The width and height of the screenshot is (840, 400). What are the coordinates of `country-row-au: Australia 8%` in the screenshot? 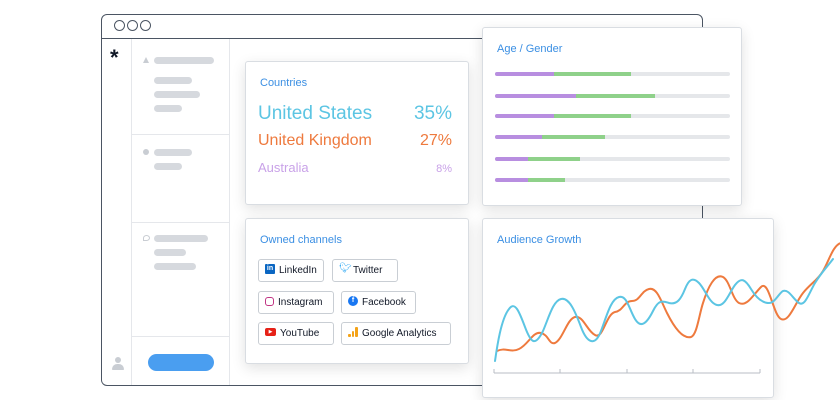 It's located at (355, 169).